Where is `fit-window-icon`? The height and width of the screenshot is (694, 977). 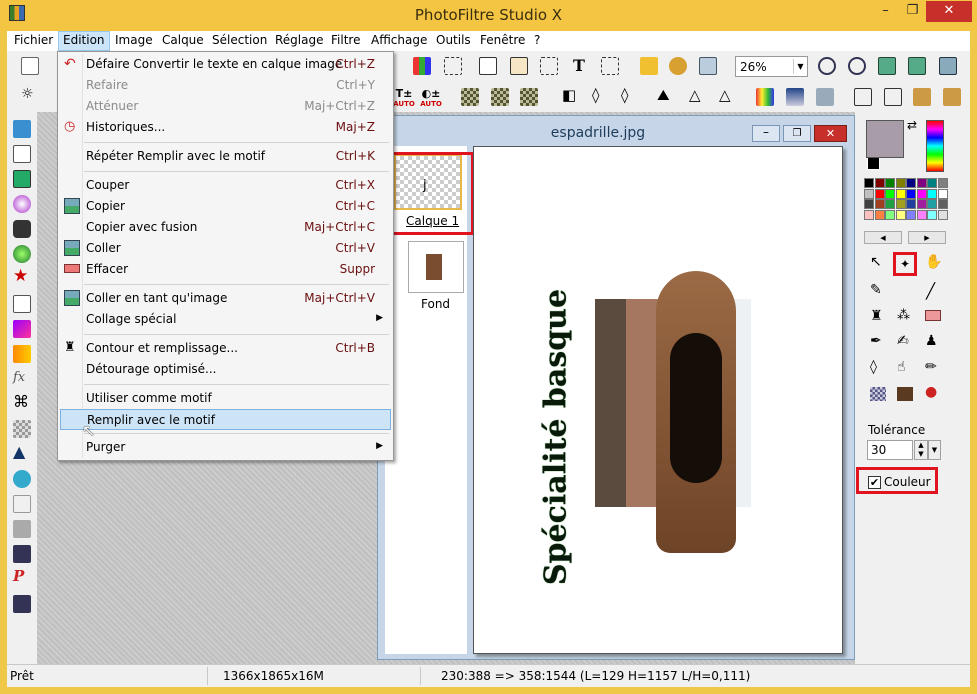 fit-window-icon is located at coordinates (887, 66).